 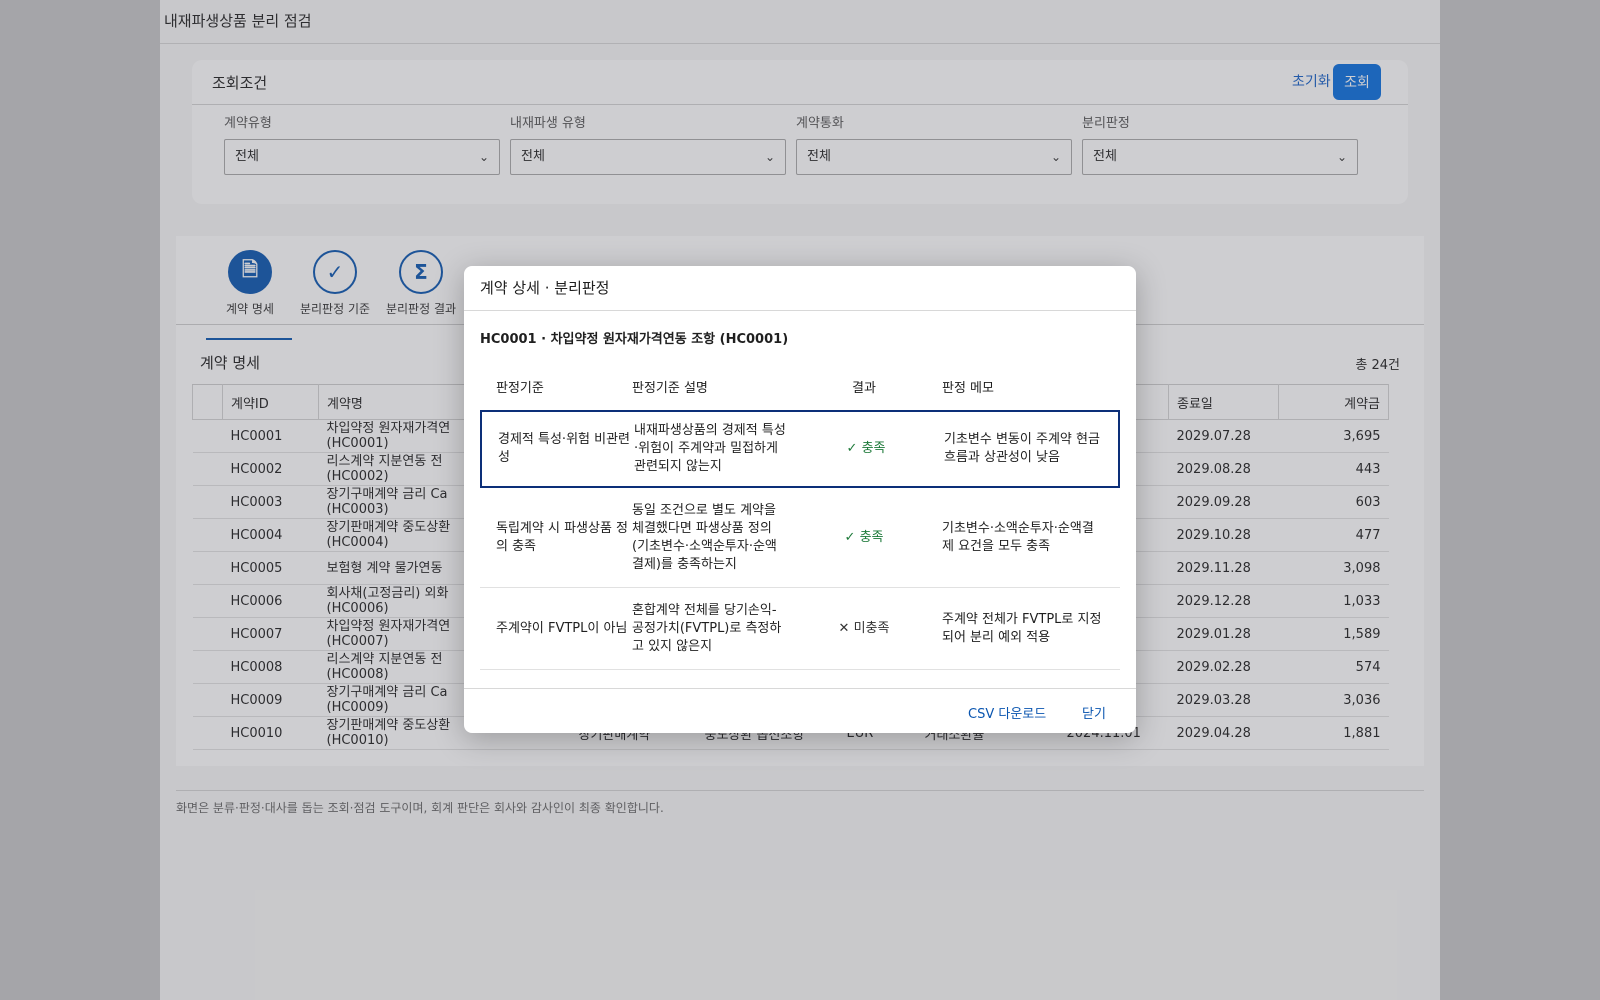 I want to click on column-header: 판정기준 설명, so click(x=670, y=388).